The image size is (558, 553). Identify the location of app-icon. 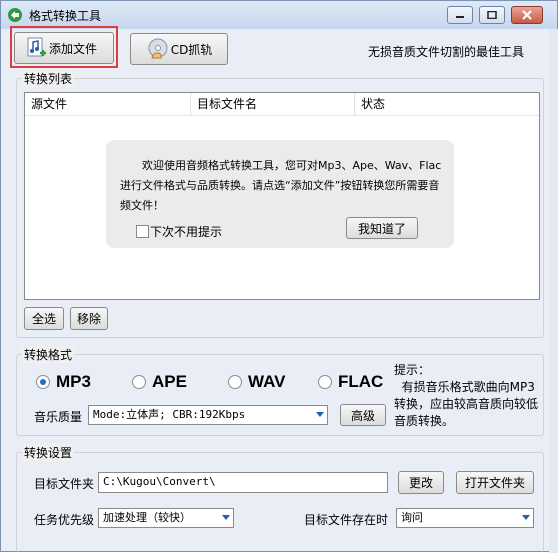
(15, 15).